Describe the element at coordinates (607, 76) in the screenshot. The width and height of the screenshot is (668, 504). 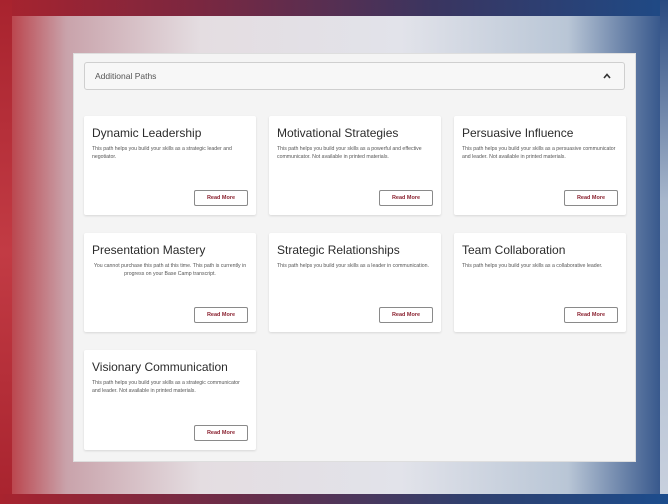
I see `chevron-up-icon` at that location.